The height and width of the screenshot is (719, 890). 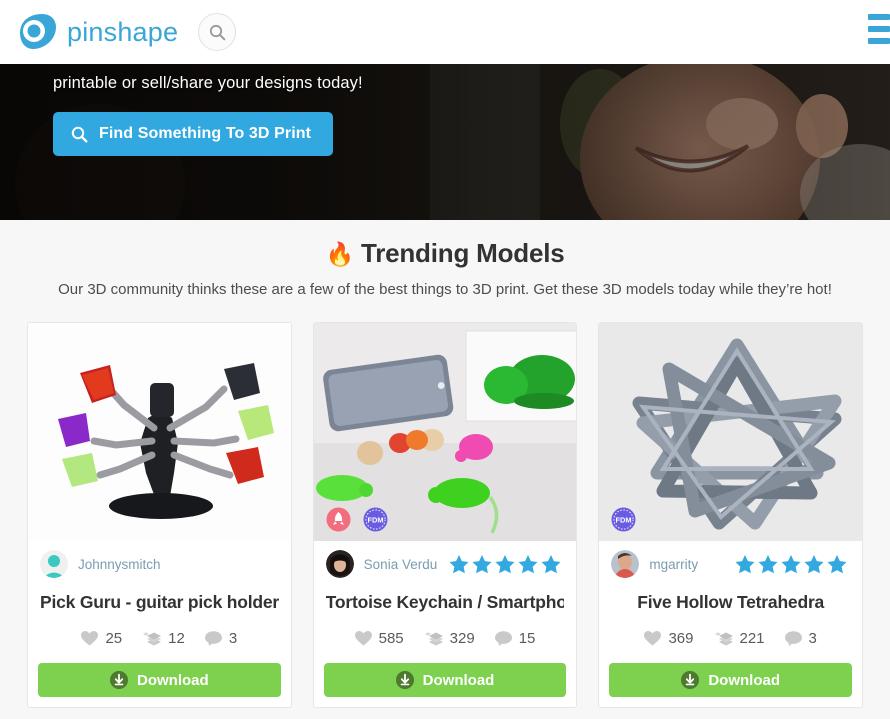 I want to click on model-stats: 369 221 3, so click(x=730, y=638).